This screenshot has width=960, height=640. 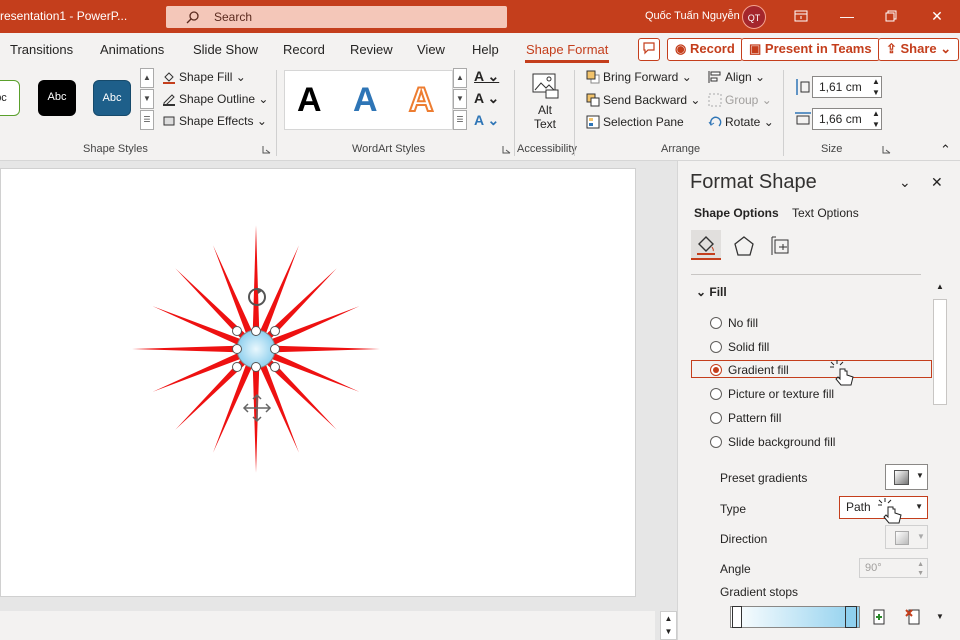 What do you see at coordinates (810, 49) in the screenshot?
I see `present-in-teams-button: ▣ Present in Teams` at bounding box center [810, 49].